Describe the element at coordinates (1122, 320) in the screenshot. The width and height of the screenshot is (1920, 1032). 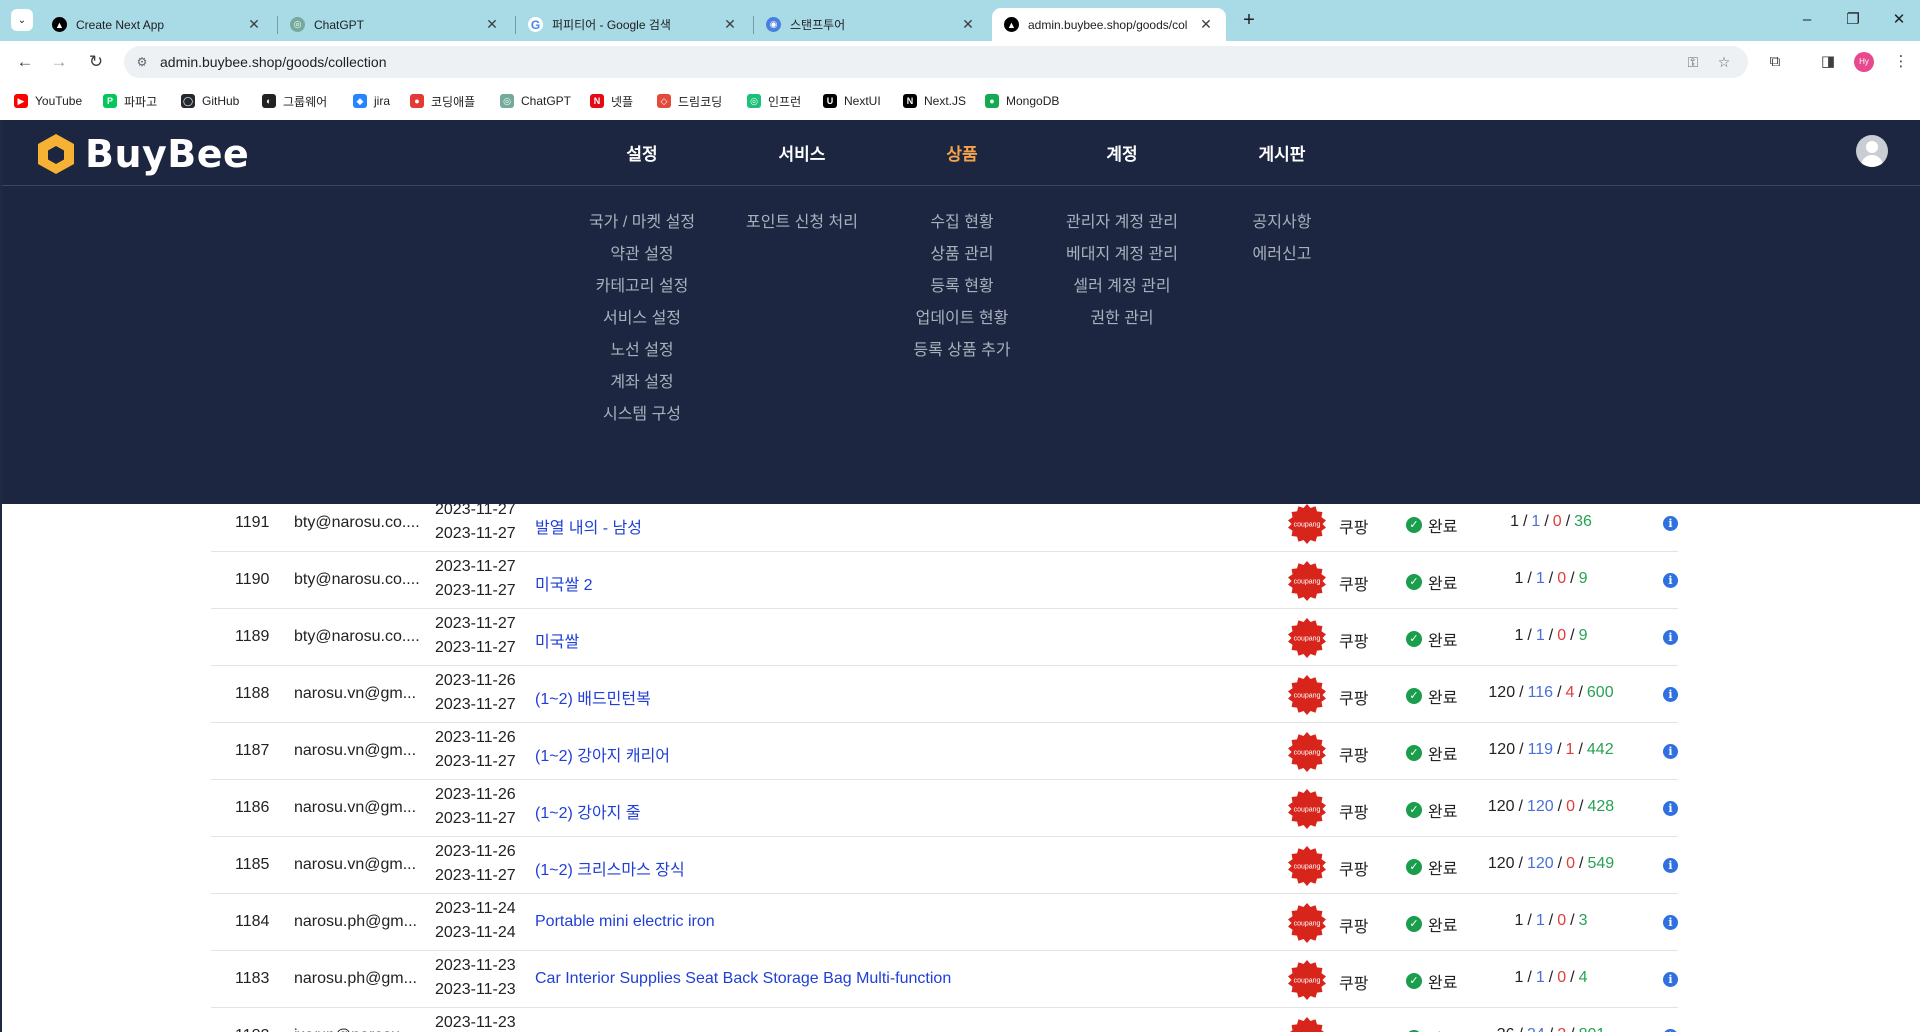
I see `menu-link: 권한 관리` at that location.